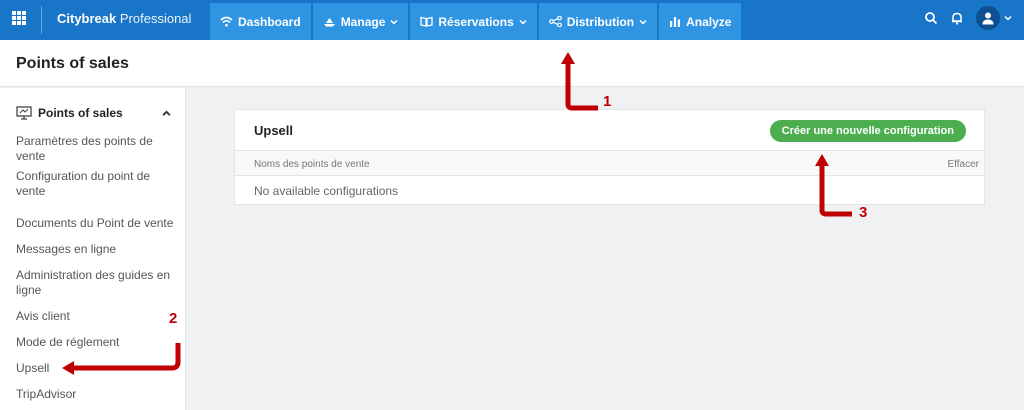  Describe the element at coordinates (24, 113) in the screenshot. I see `point-of-sale-icon` at that location.